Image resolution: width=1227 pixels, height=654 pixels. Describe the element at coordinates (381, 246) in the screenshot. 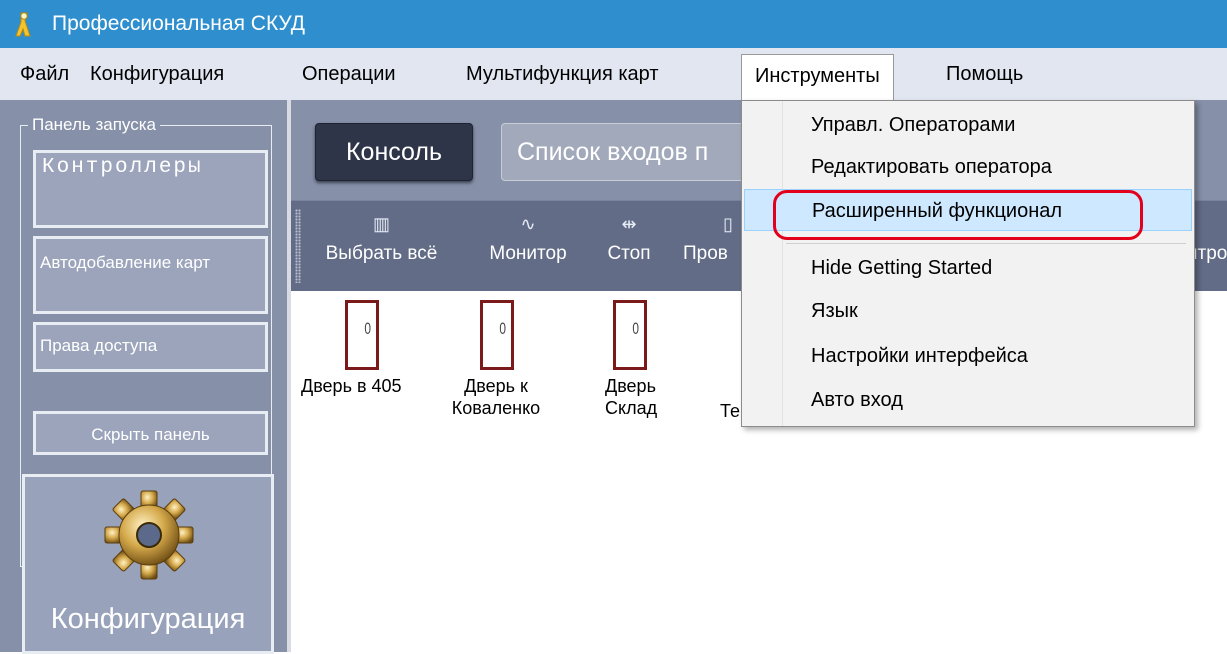

I see `select-all-button: ▥ Выбрать всё` at that location.